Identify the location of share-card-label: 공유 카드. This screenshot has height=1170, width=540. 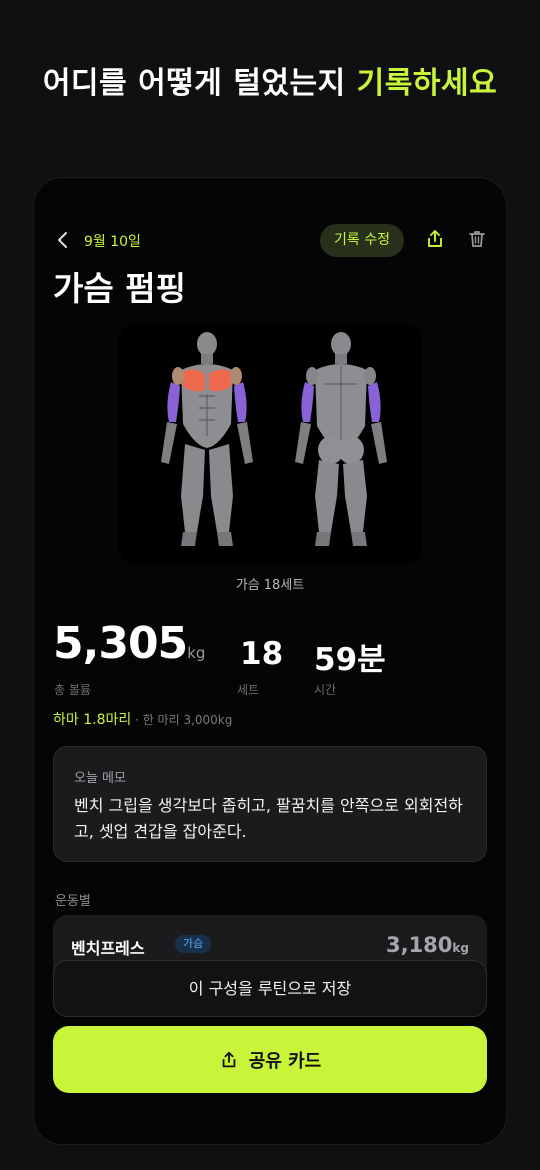
(285, 1061).